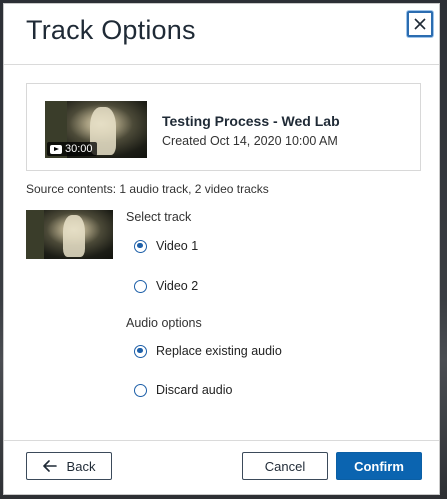 The image size is (447, 499). Describe the element at coordinates (56, 149) in the screenshot. I see `play-icon` at that location.